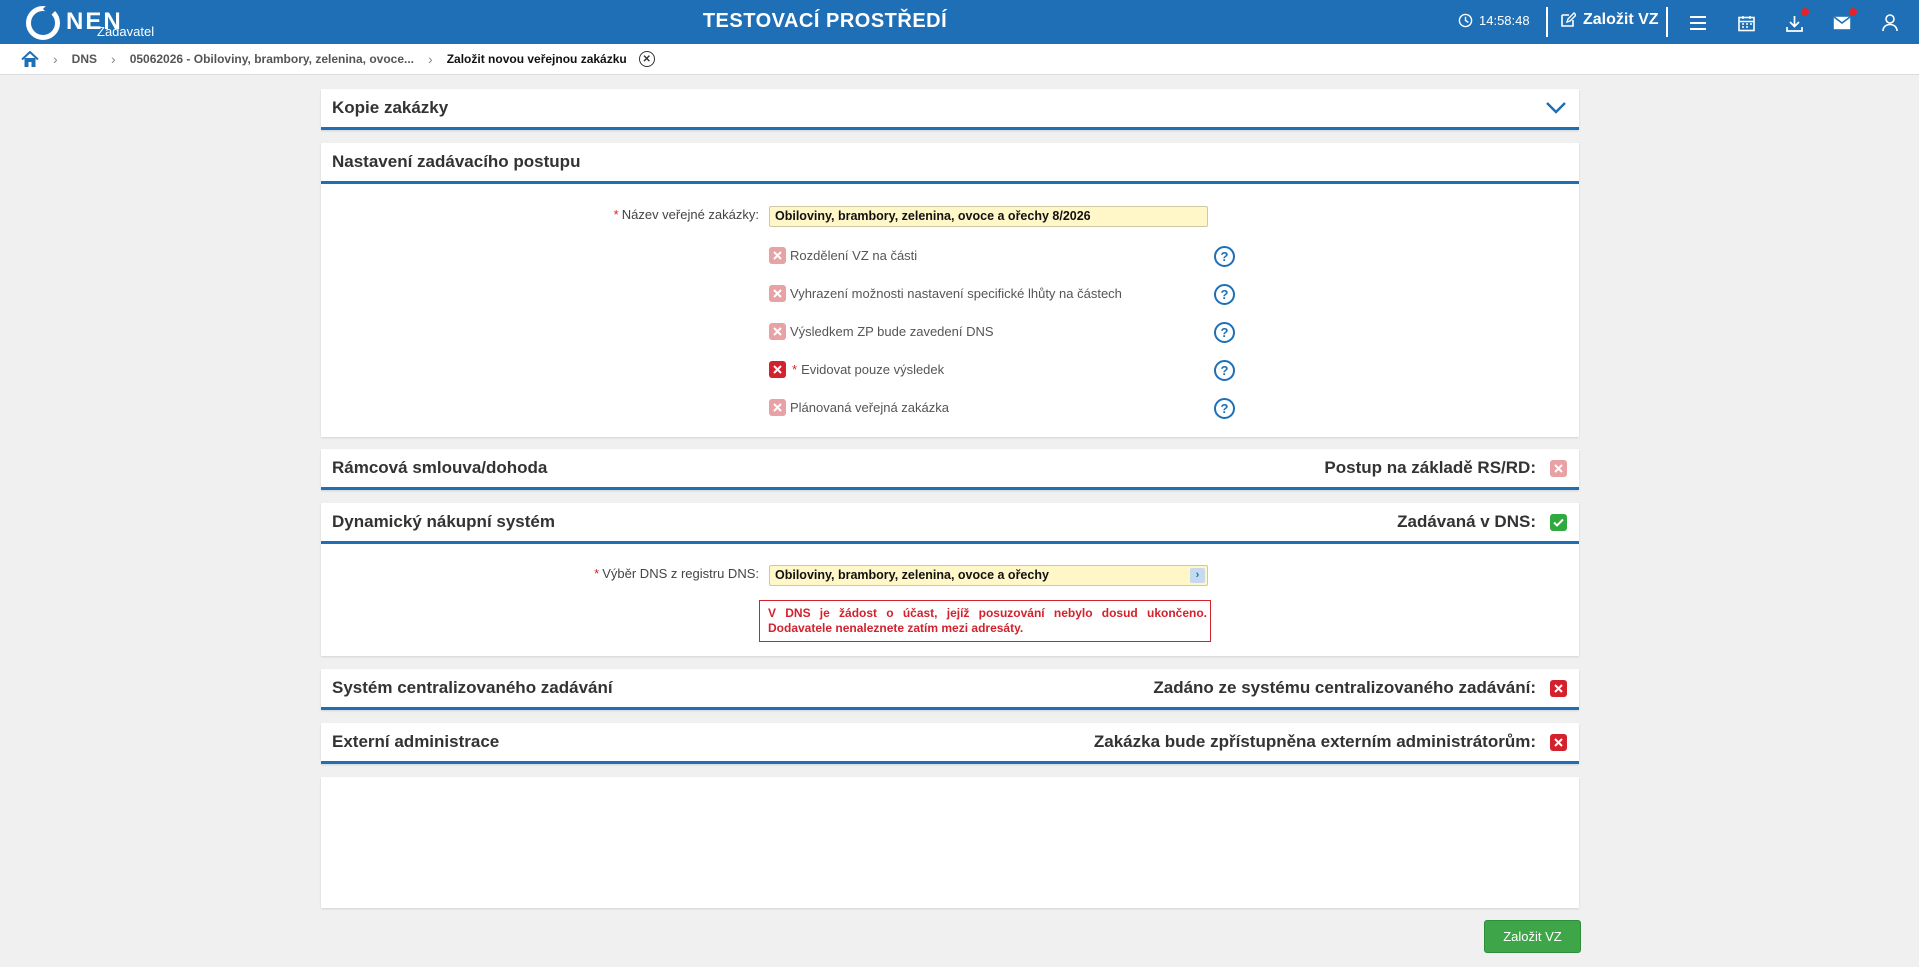  I want to click on clock-value: 14:58:48, so click(1504, 20).